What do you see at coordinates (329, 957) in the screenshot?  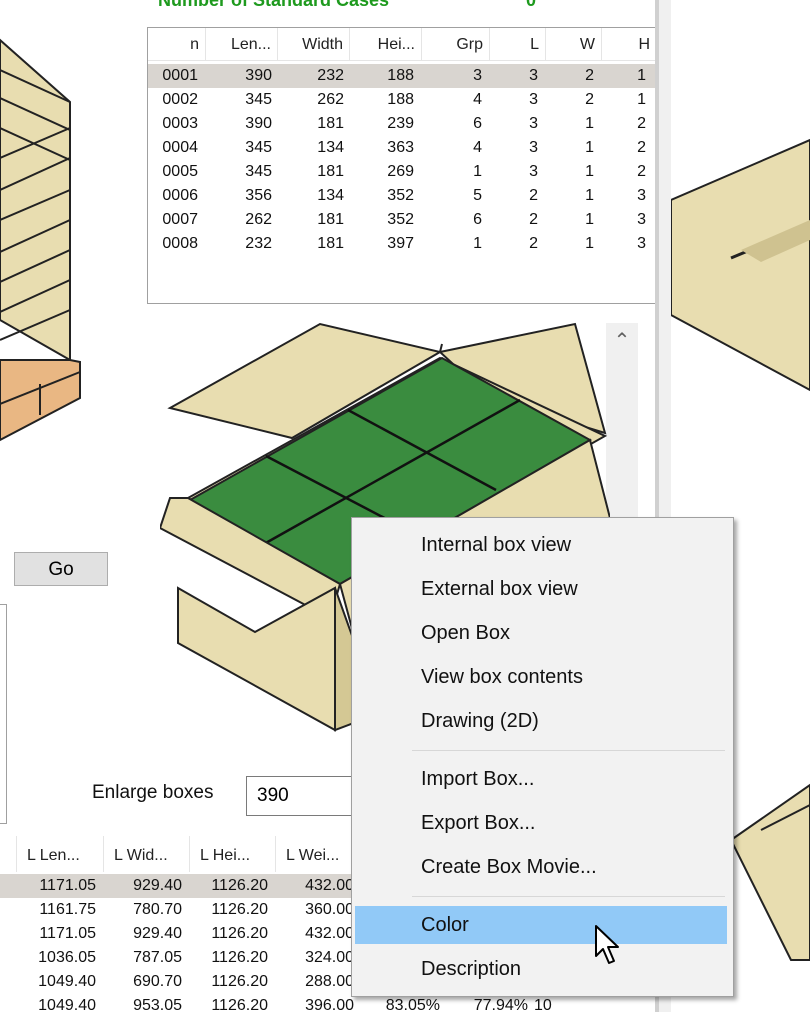 I see `layers-table-cell: 324.00` at bounding box center [329, 957].